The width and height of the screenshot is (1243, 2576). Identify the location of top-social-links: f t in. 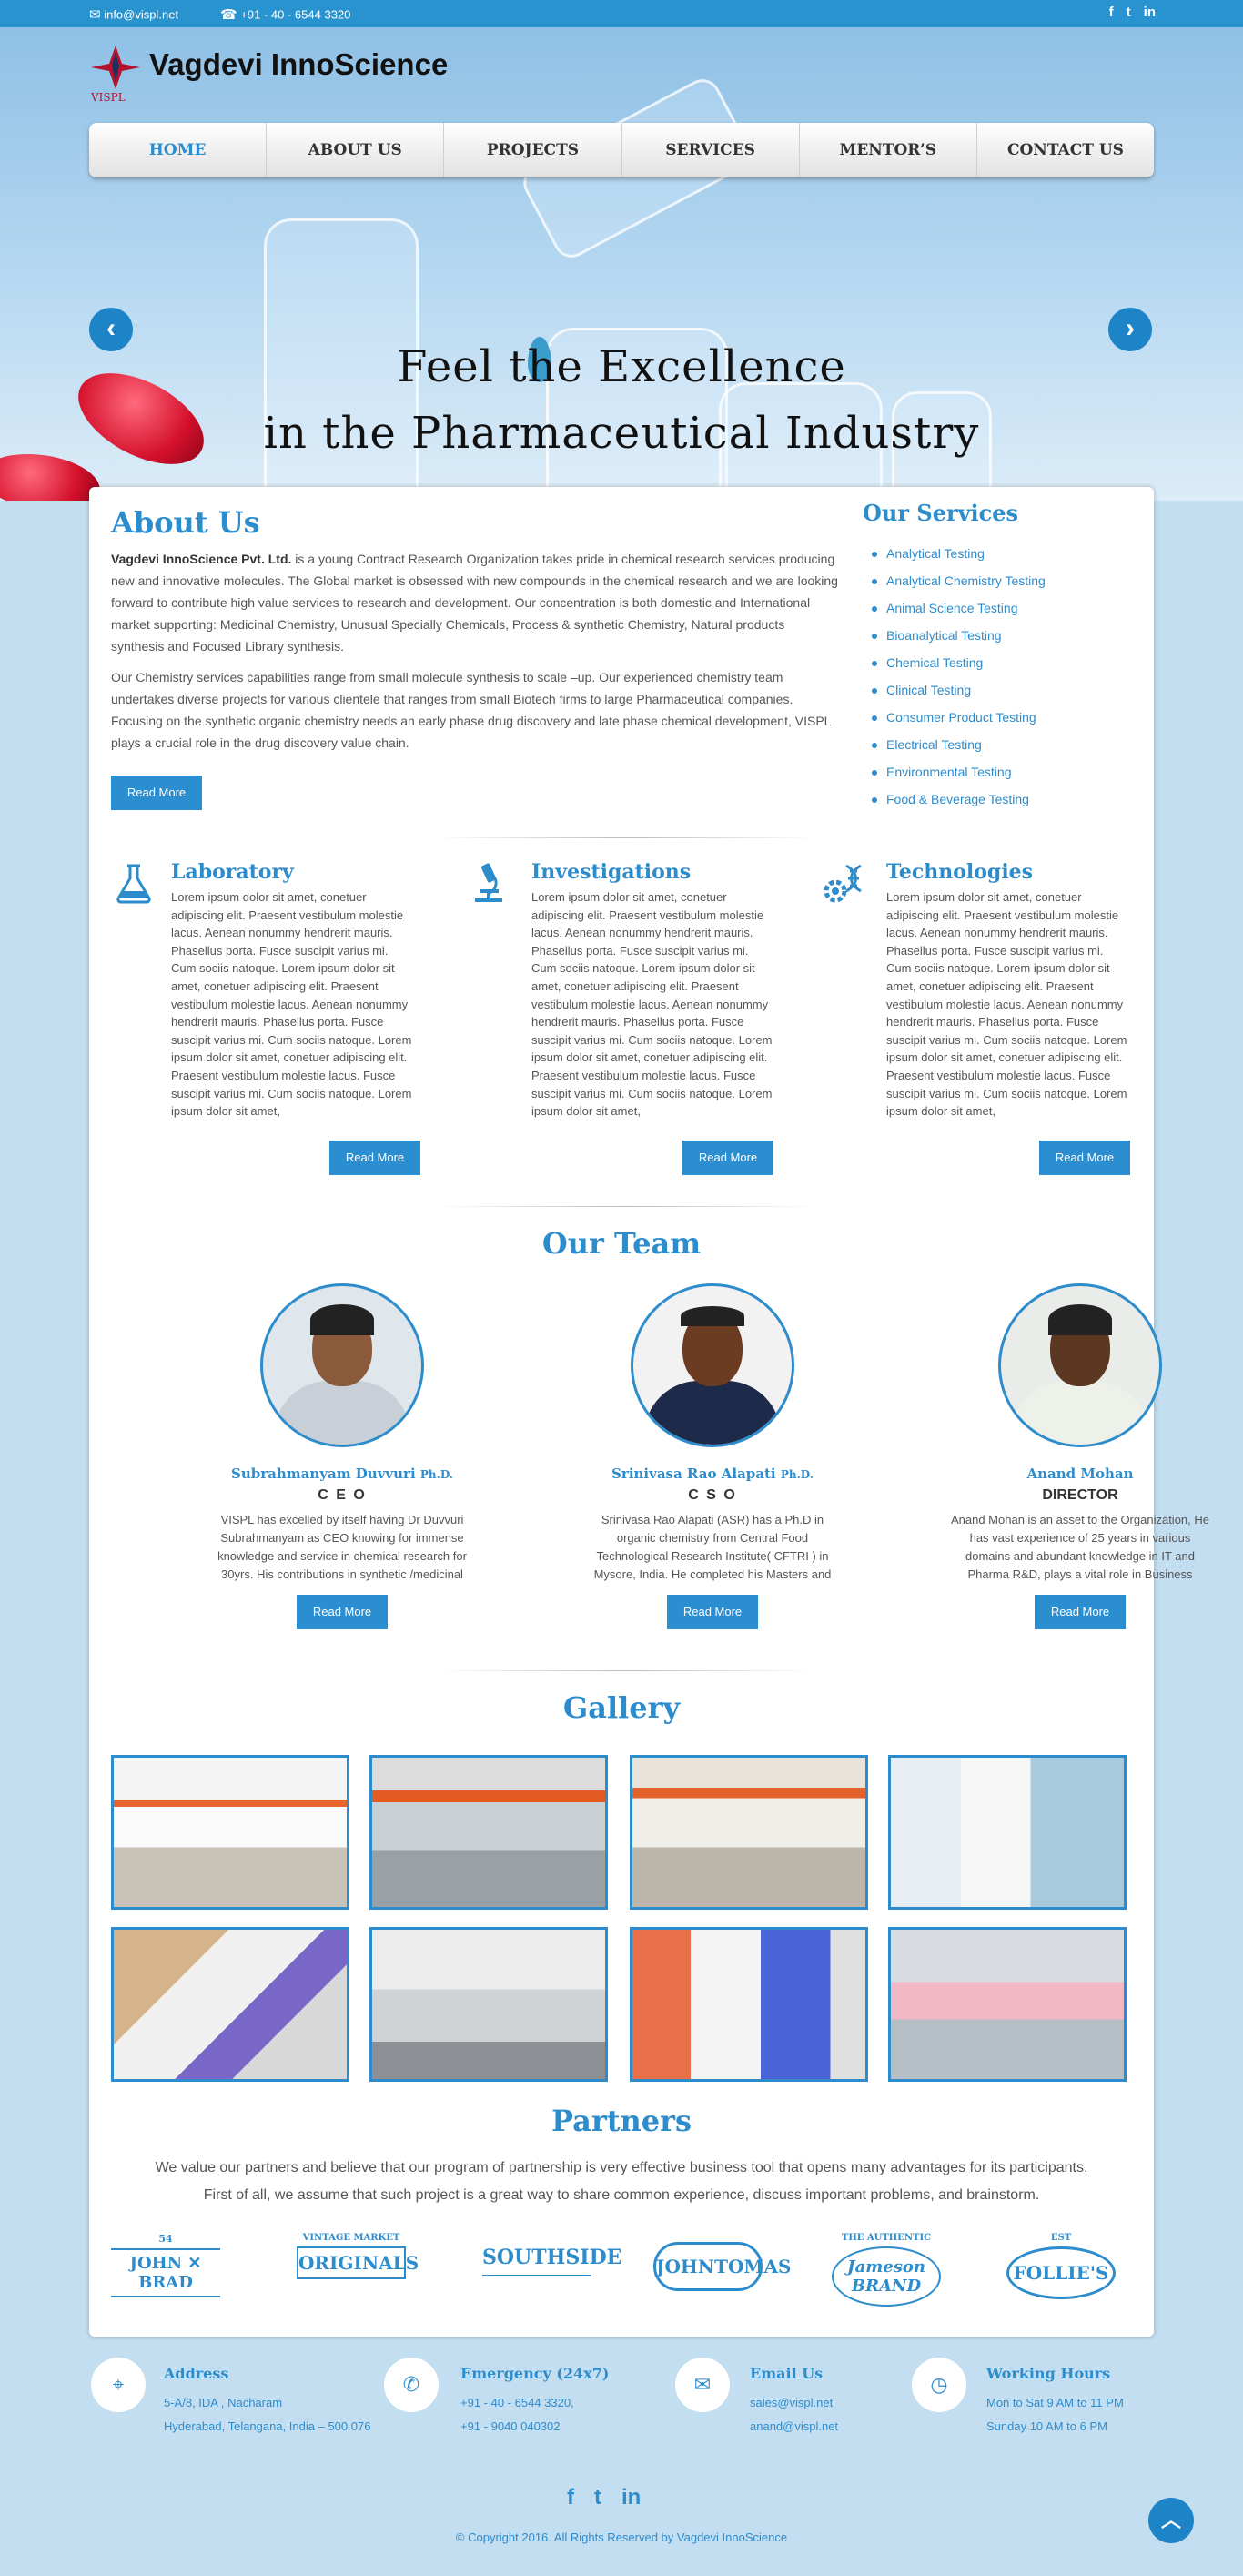
(1132, 12).